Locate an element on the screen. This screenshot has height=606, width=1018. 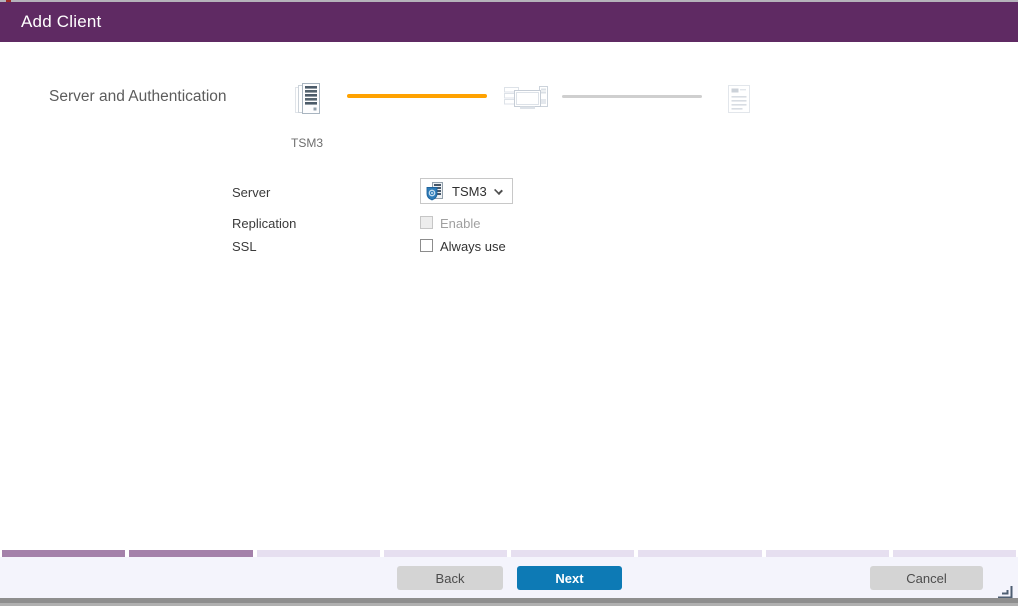
replication-enable-label: Enable is located at coordinates (460, 223).